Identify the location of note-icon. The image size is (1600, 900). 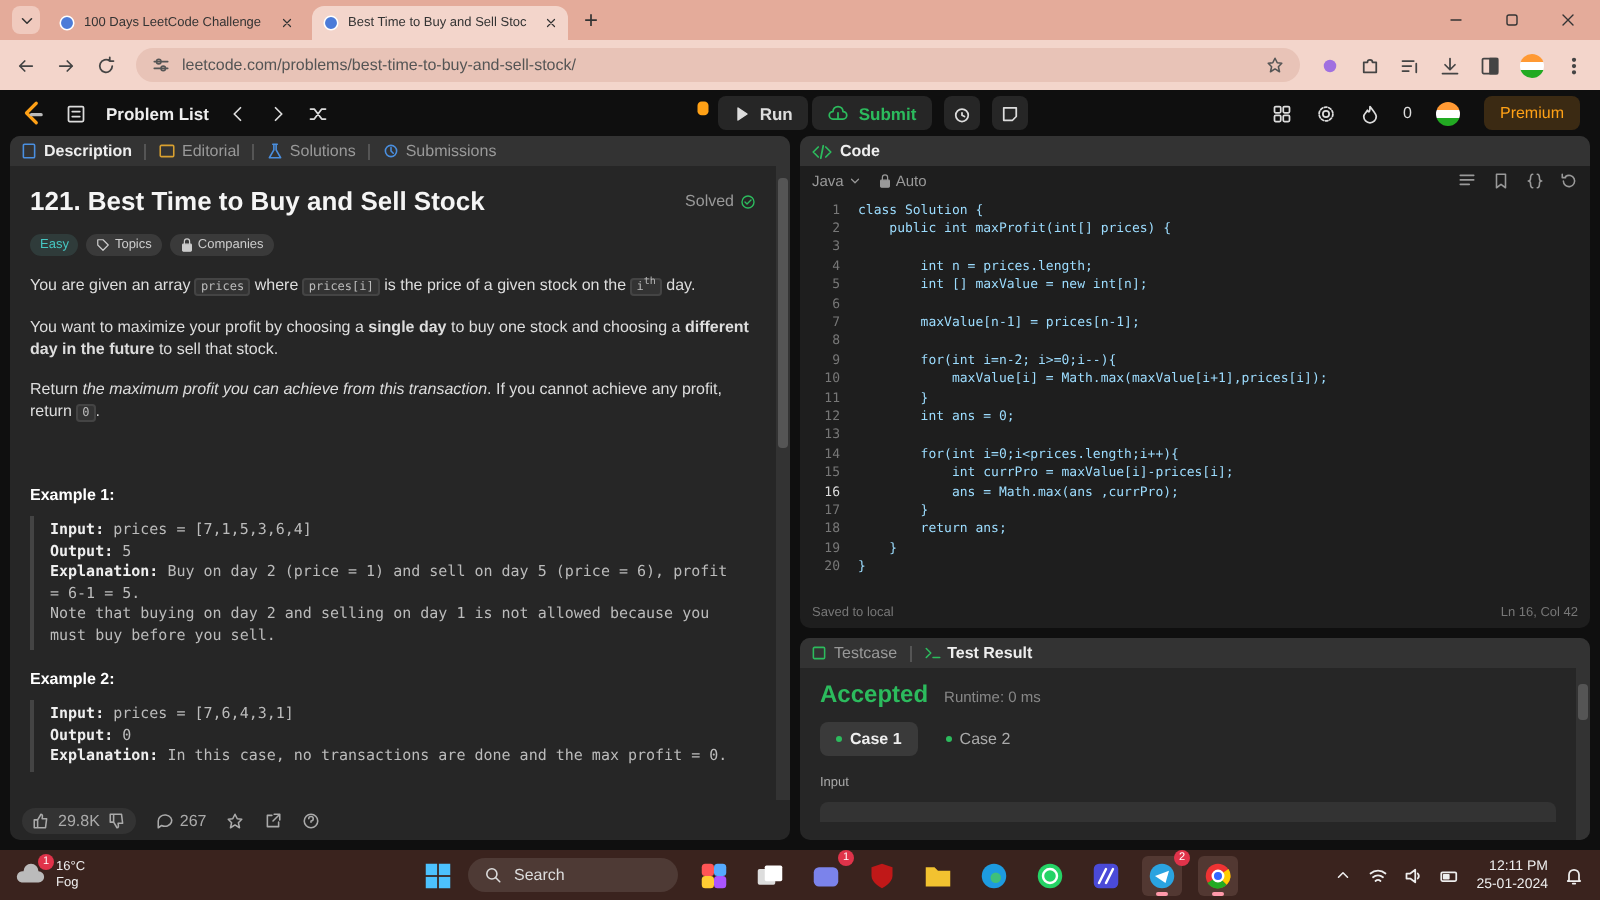
(1010, 113).